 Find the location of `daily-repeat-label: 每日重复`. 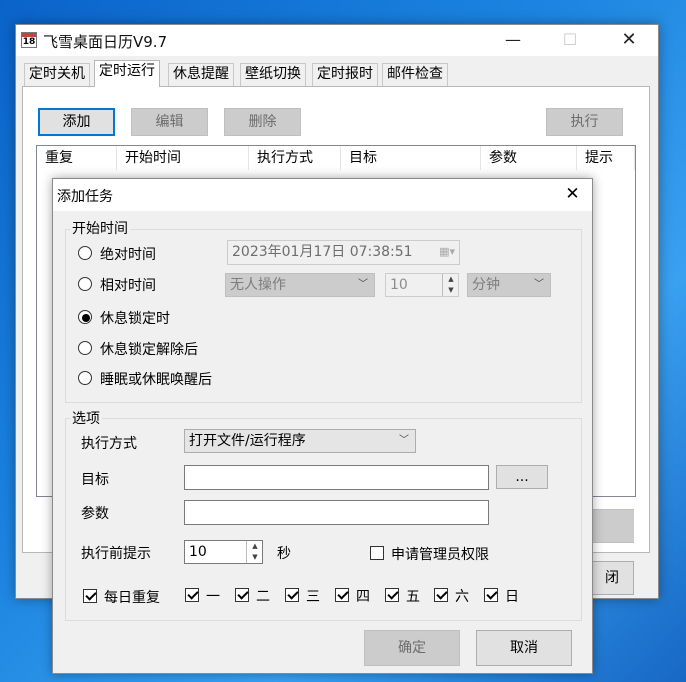

daily-repeat-label: 每日重复 is located at coordinates (132, 598).